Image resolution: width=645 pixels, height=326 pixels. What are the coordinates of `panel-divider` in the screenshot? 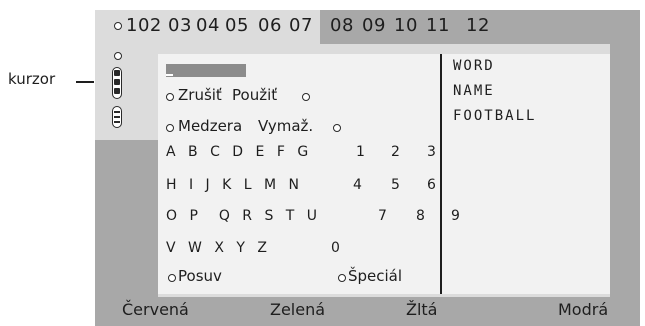 It's located at (441, 174).